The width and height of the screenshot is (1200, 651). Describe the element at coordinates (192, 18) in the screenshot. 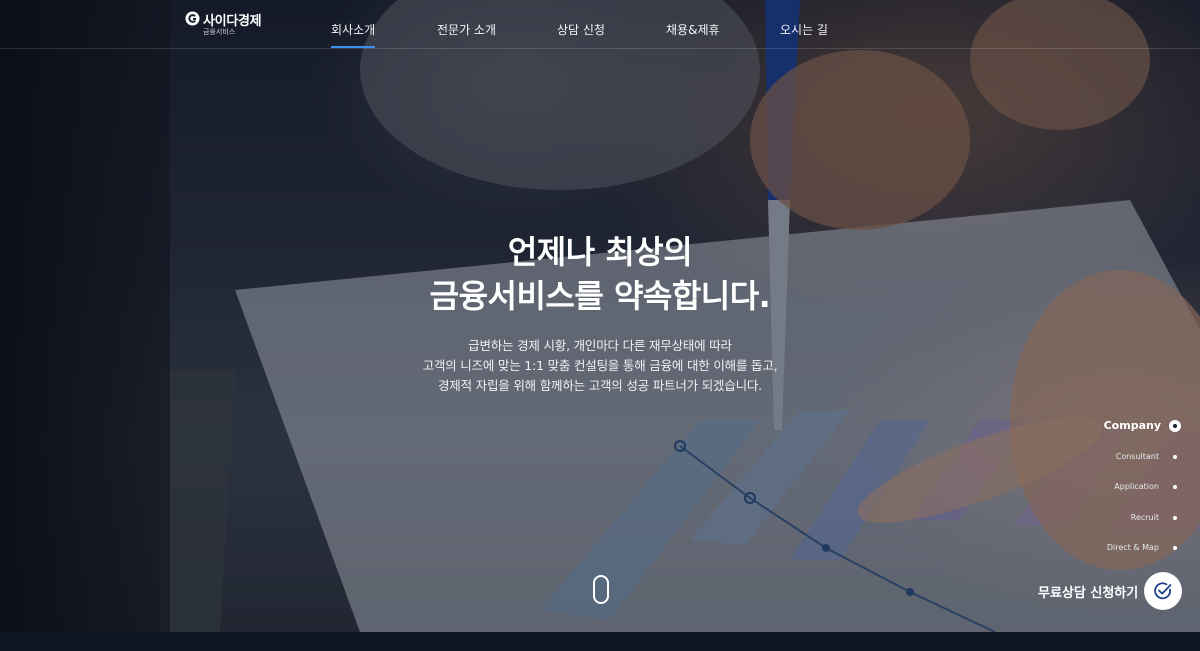

I see `logo-mark-icon` at that location.